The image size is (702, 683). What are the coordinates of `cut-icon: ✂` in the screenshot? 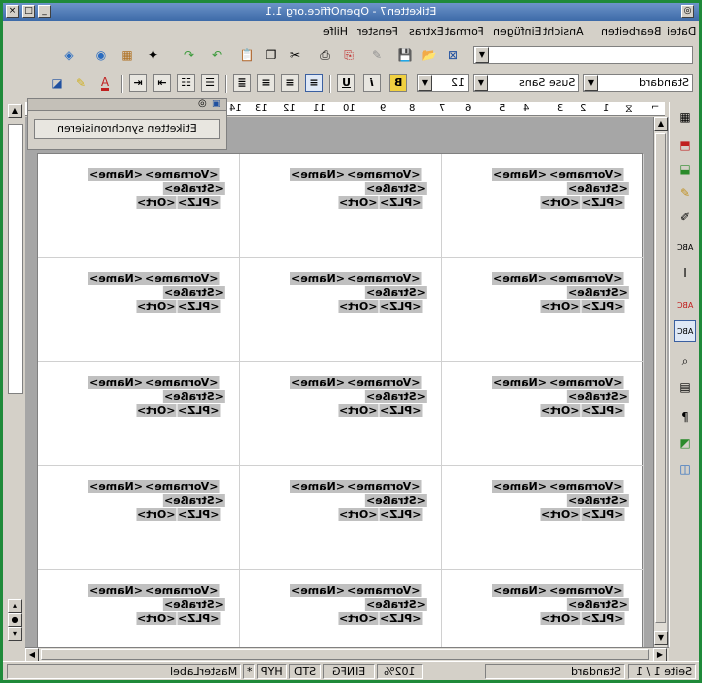 It's located at (295, 55).